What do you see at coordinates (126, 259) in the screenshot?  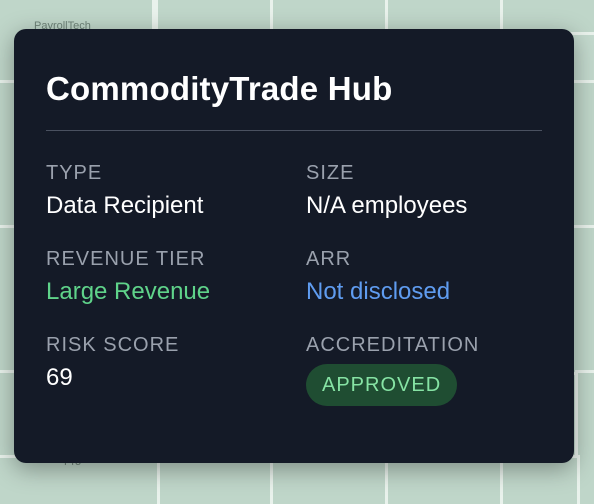 I see `field-label: REVENUE TIER` at bounding box center [126, 259].